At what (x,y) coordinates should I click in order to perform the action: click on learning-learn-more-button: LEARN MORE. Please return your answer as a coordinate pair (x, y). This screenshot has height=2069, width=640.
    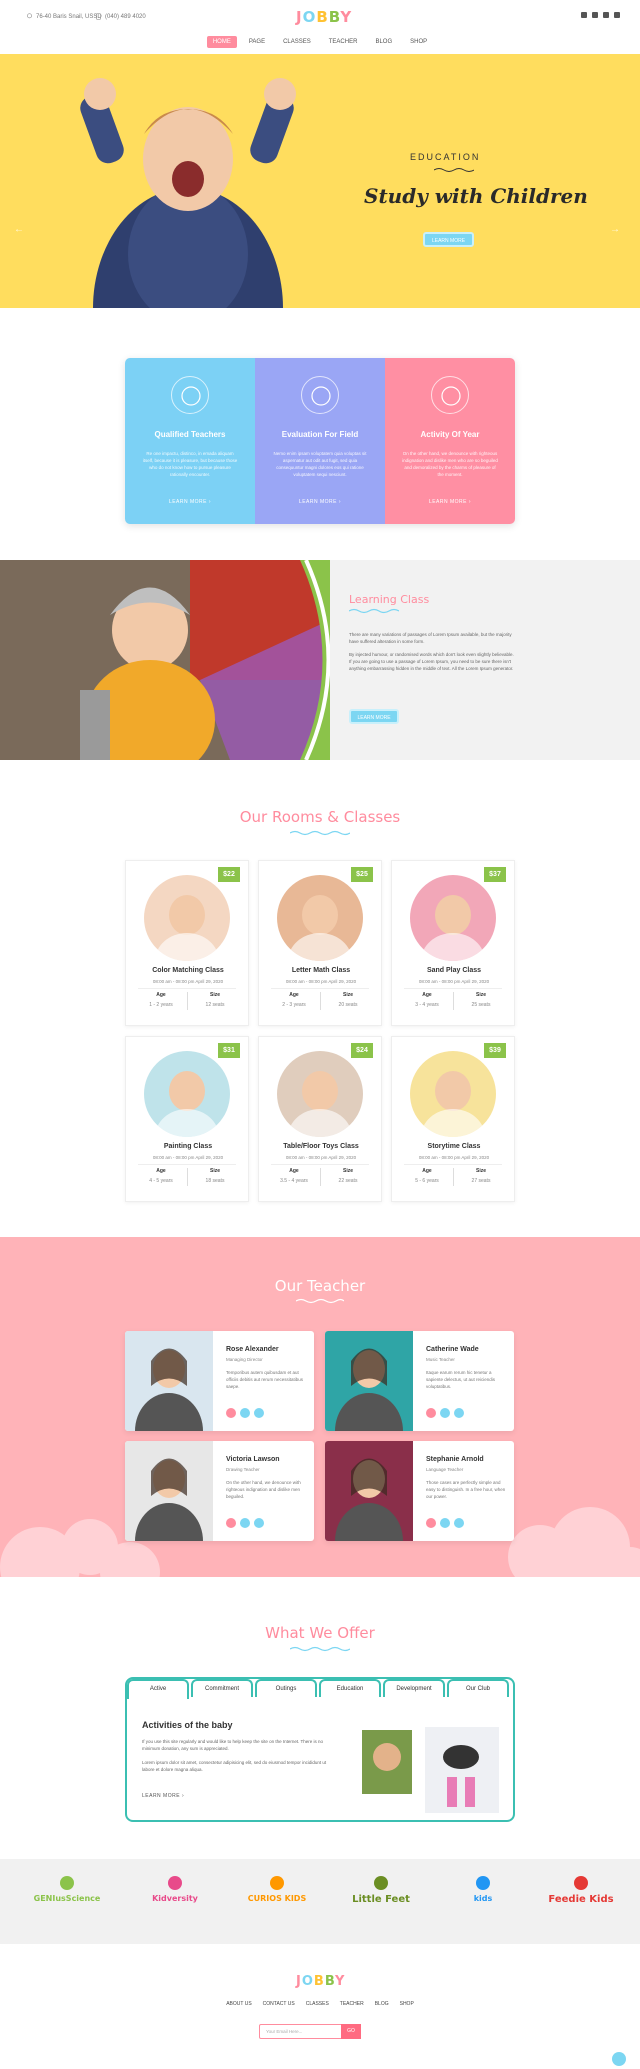
    Looking at the image, I should click on (374, 716).